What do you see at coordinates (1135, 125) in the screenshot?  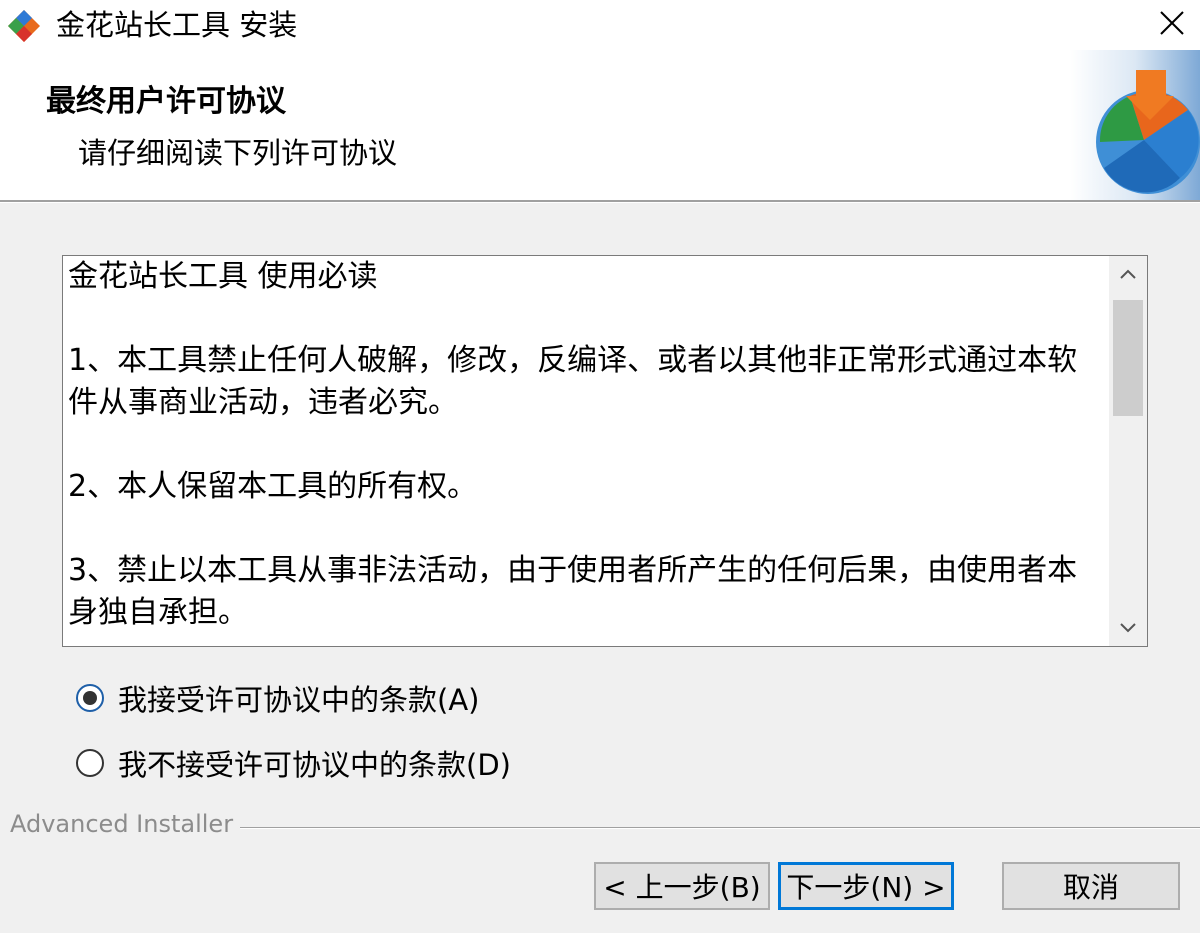 I see `installer-puzzle-logo-icon` at bounding box center [1135, 125].